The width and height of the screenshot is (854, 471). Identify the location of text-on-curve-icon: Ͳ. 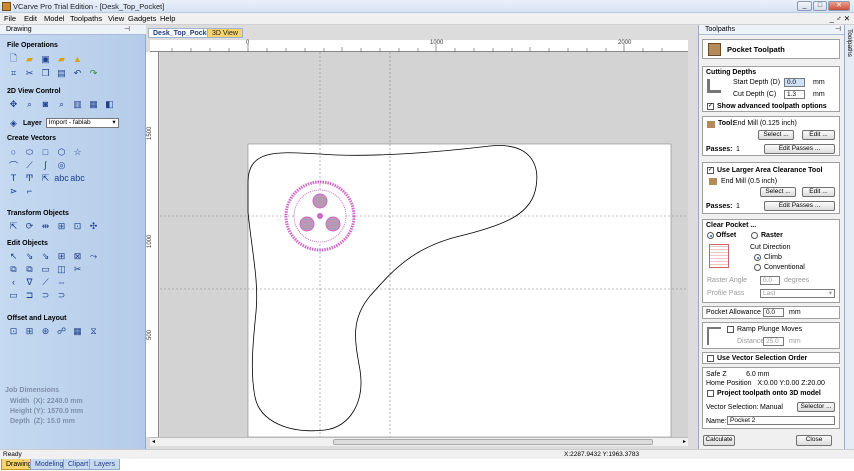
(29, 178).